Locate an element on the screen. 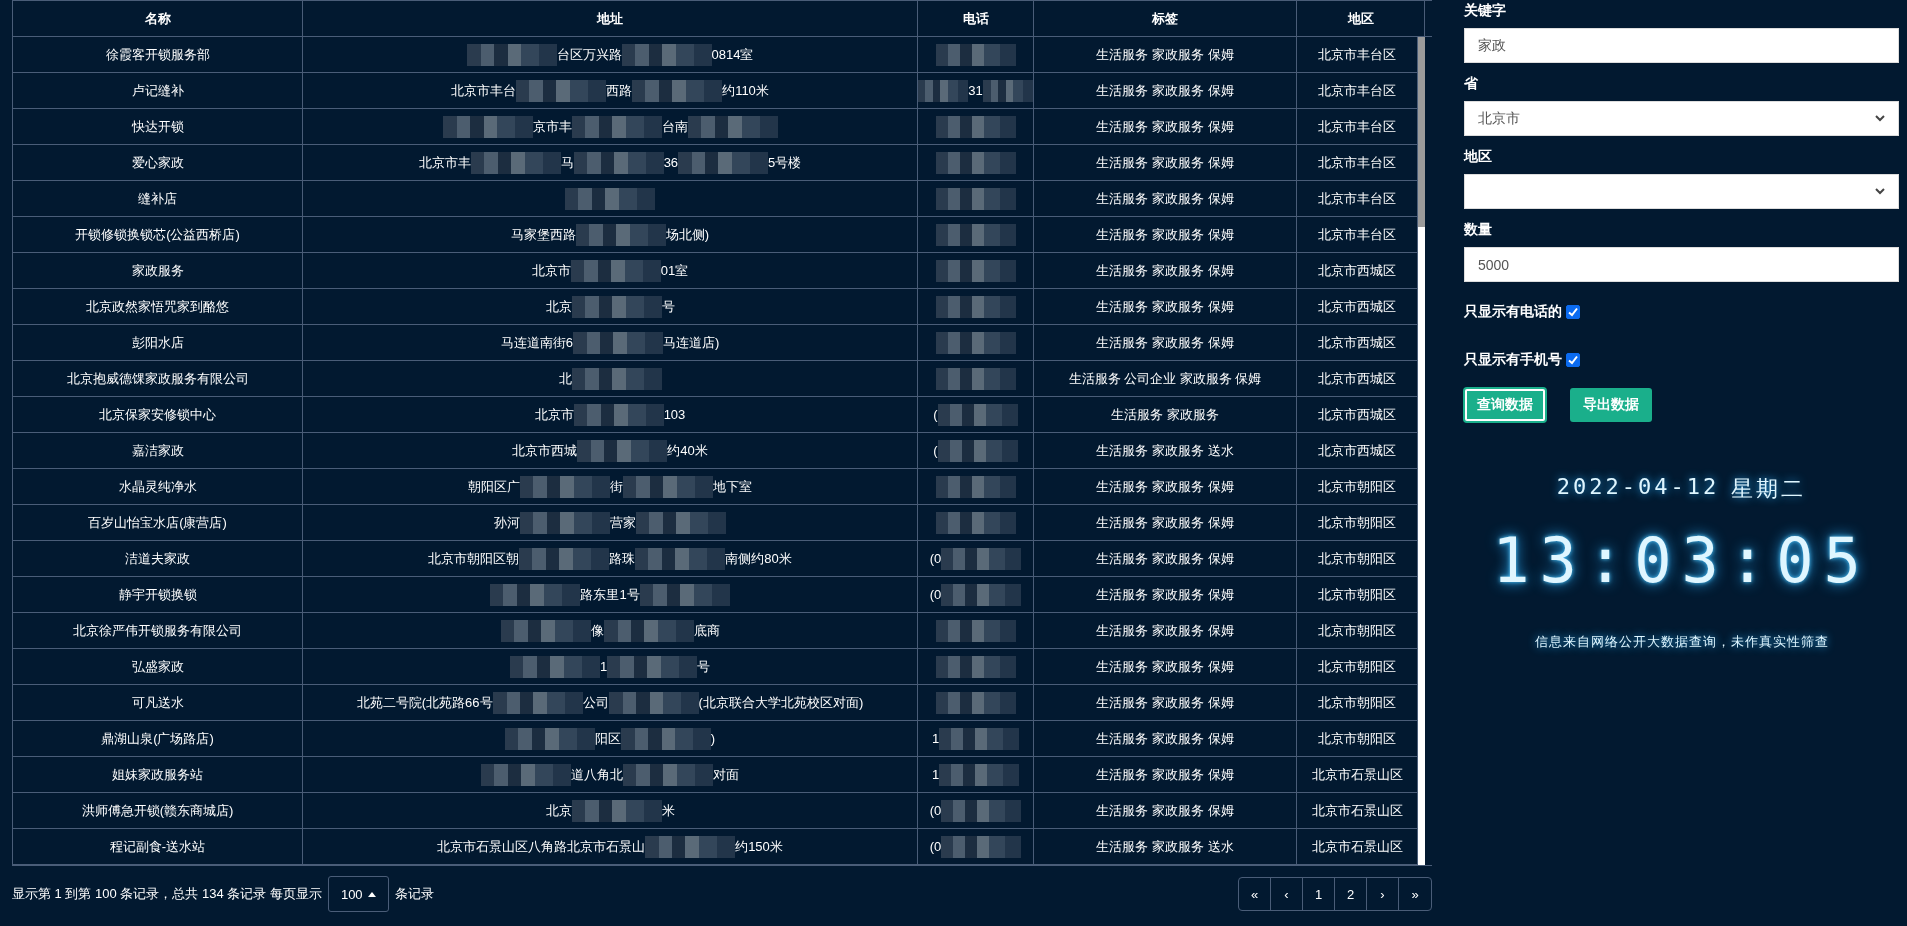 This screenshot has height=926, width=1907. address-fragment: 北京市西城 is located at coordinates (545, 450).